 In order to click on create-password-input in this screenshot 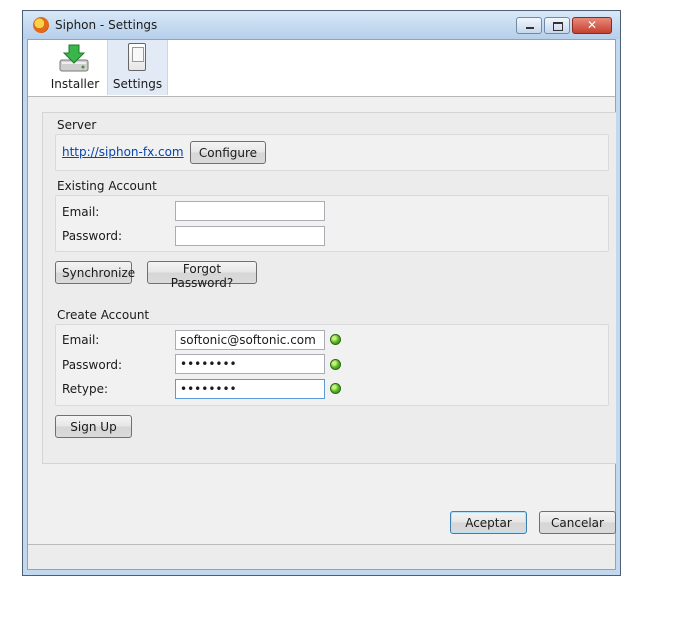, I will do `click(250, 364)`.